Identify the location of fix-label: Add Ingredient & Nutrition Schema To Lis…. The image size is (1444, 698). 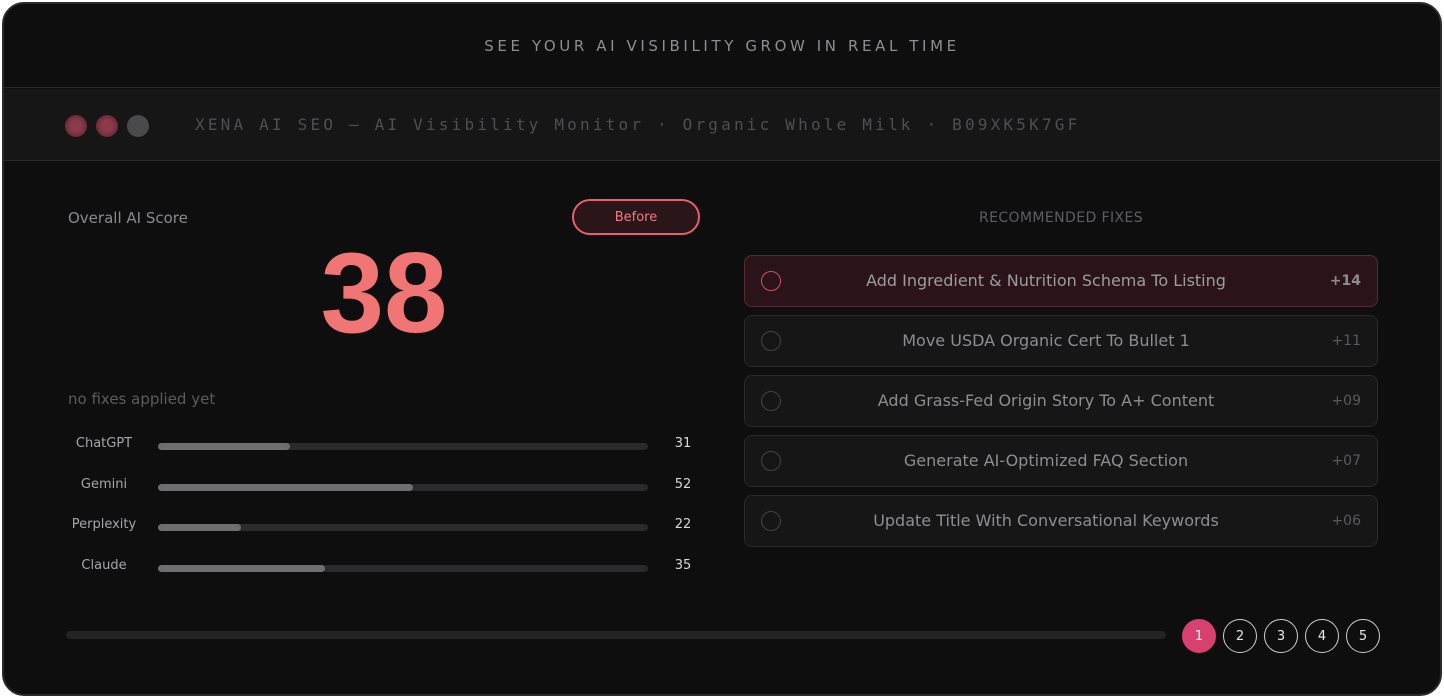
(1046, 280).